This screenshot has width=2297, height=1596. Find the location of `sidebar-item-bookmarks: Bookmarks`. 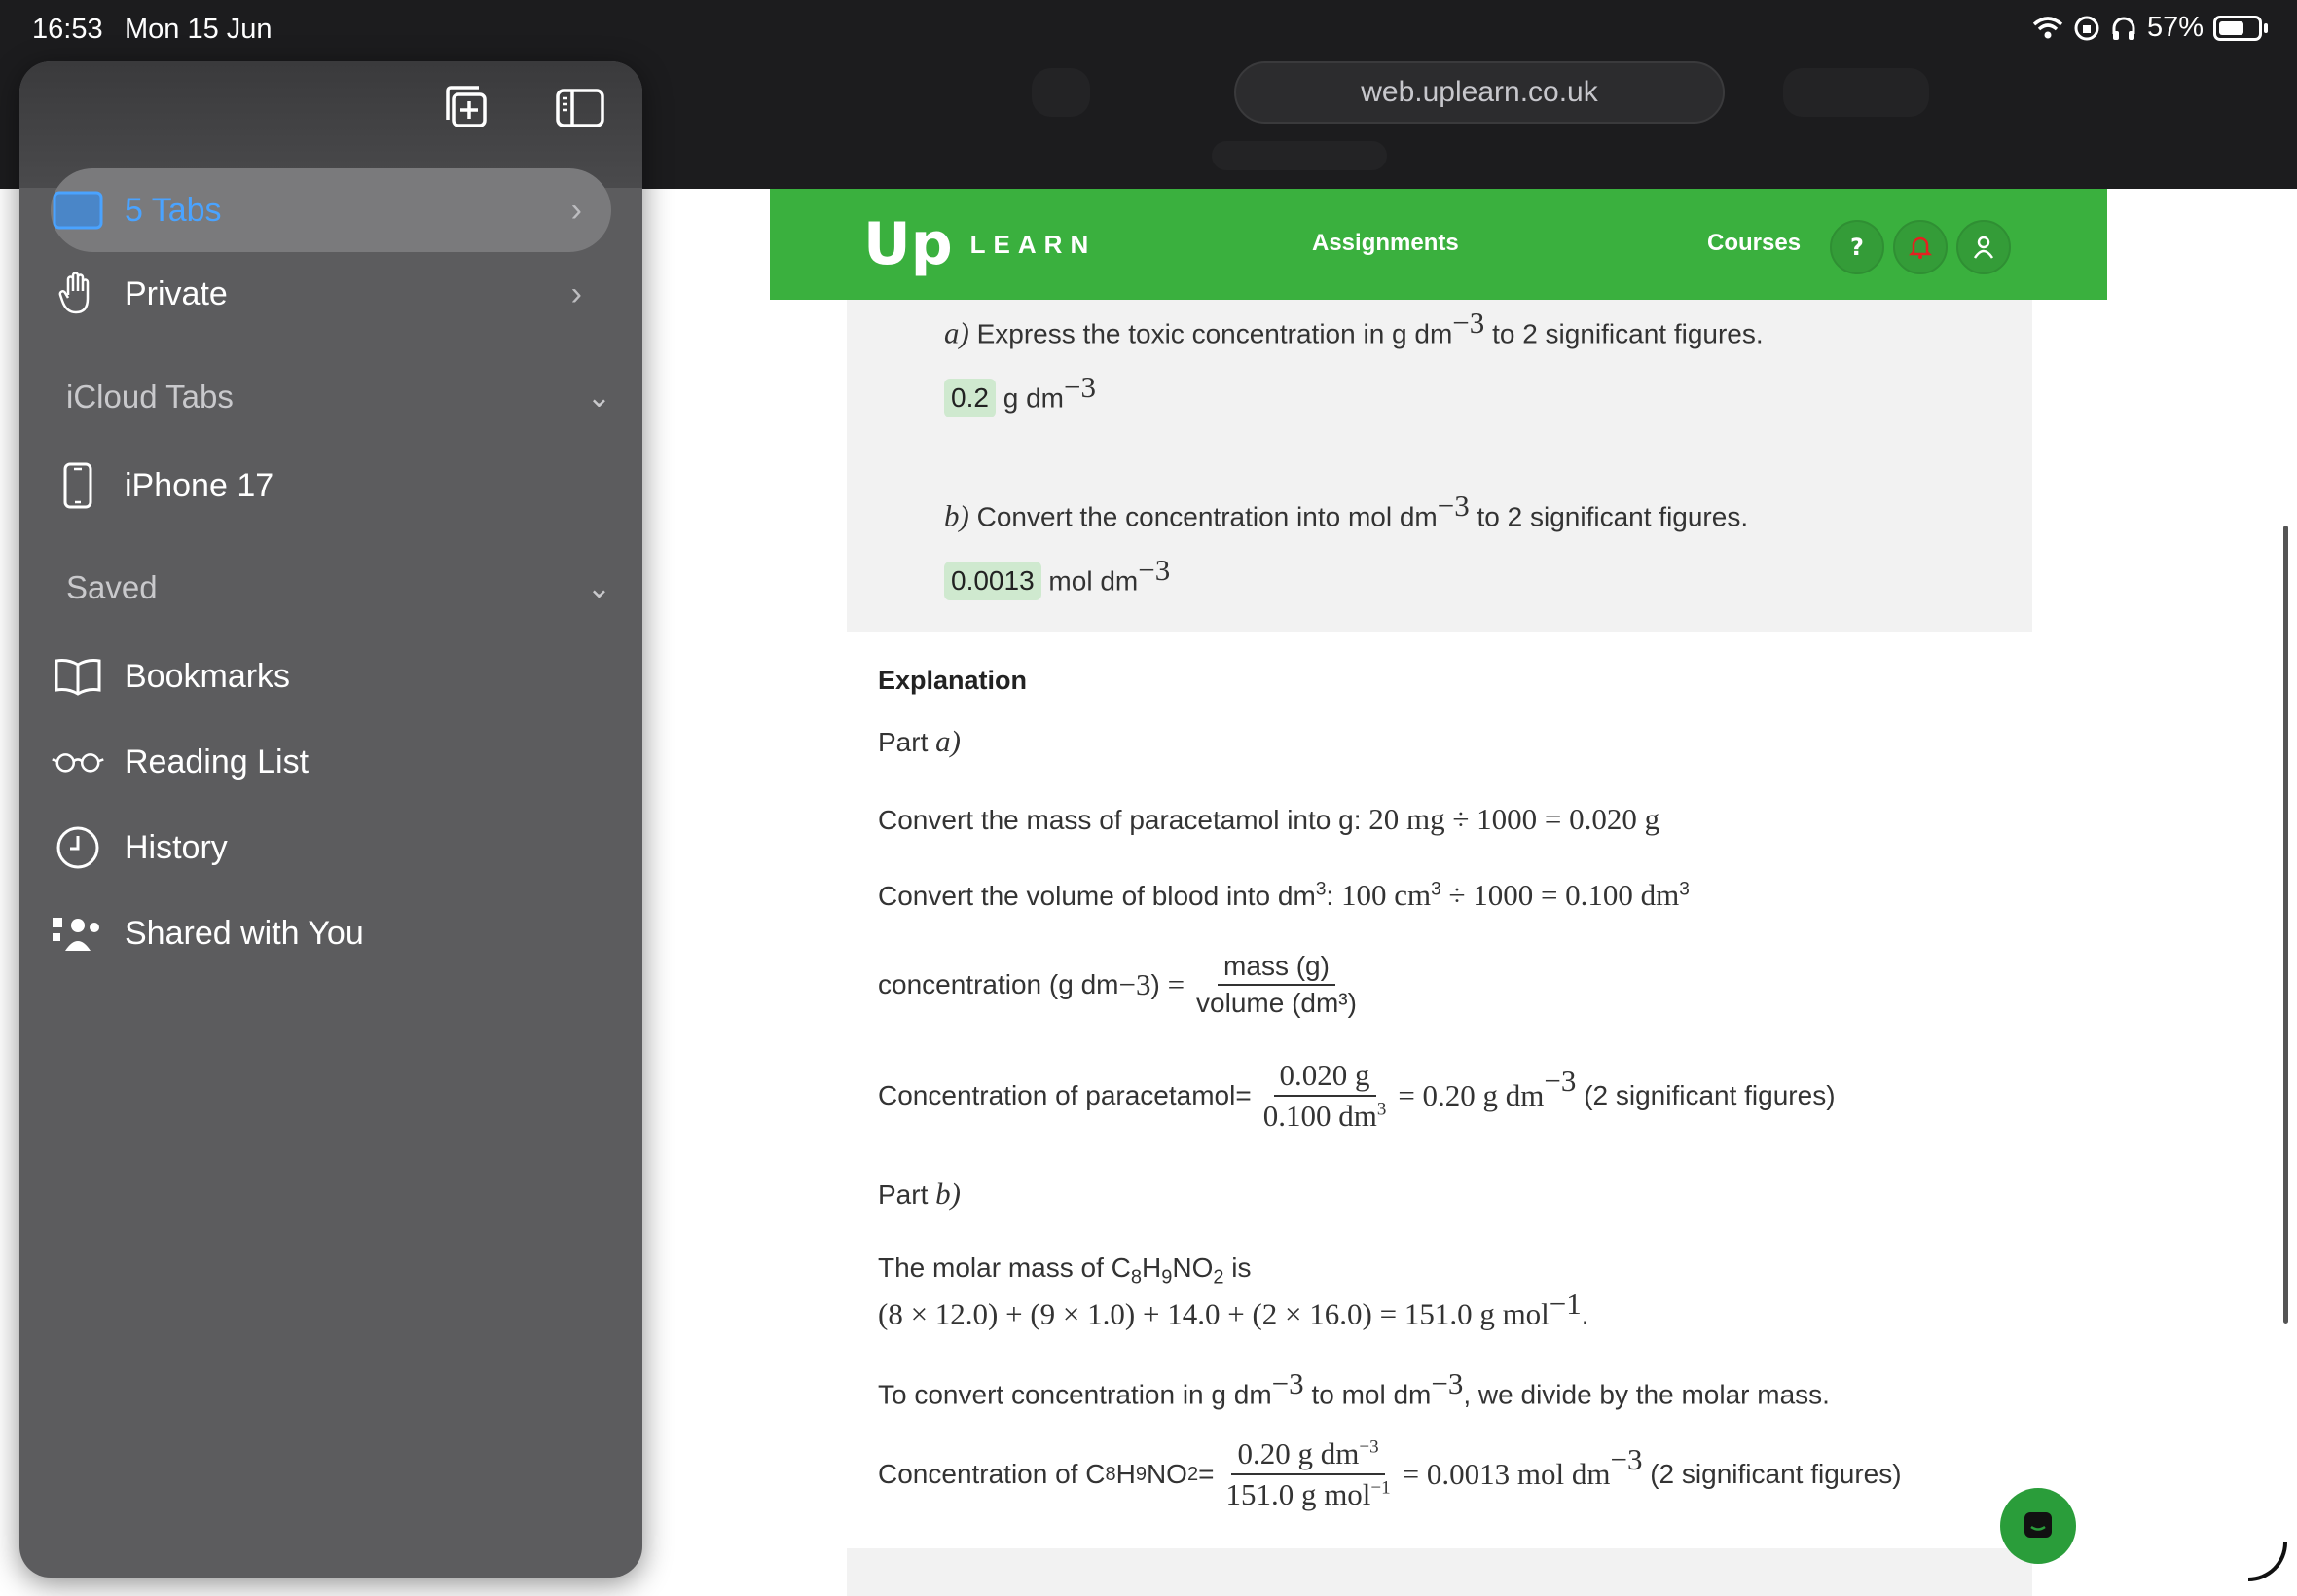

sidebar-item-bookmarks: Bookmarks is located at coordinates (331, 677).